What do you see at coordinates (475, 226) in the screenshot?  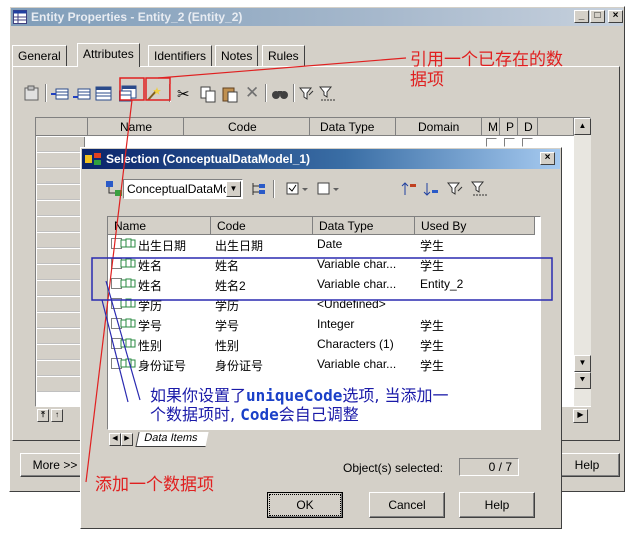 I see `column-used-by: Used By` at bounding box center [475, 226].